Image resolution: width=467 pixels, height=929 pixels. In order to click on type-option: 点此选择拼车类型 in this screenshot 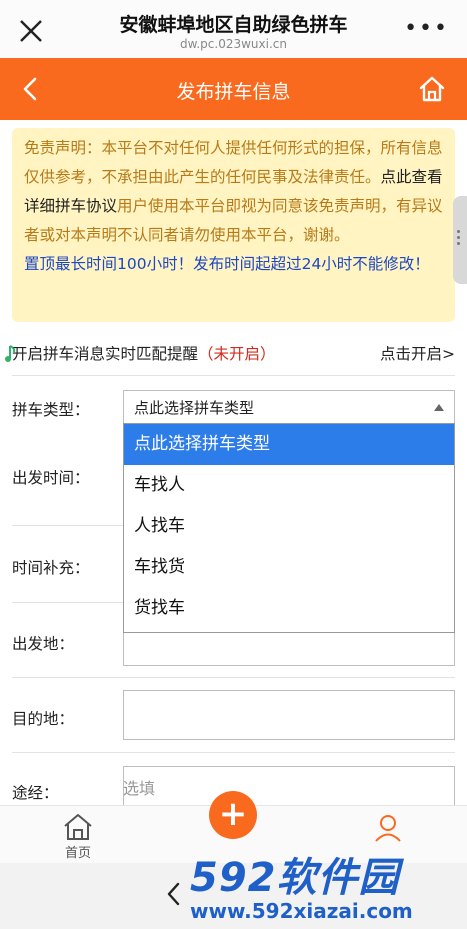, I will do `click(289, 444)`.